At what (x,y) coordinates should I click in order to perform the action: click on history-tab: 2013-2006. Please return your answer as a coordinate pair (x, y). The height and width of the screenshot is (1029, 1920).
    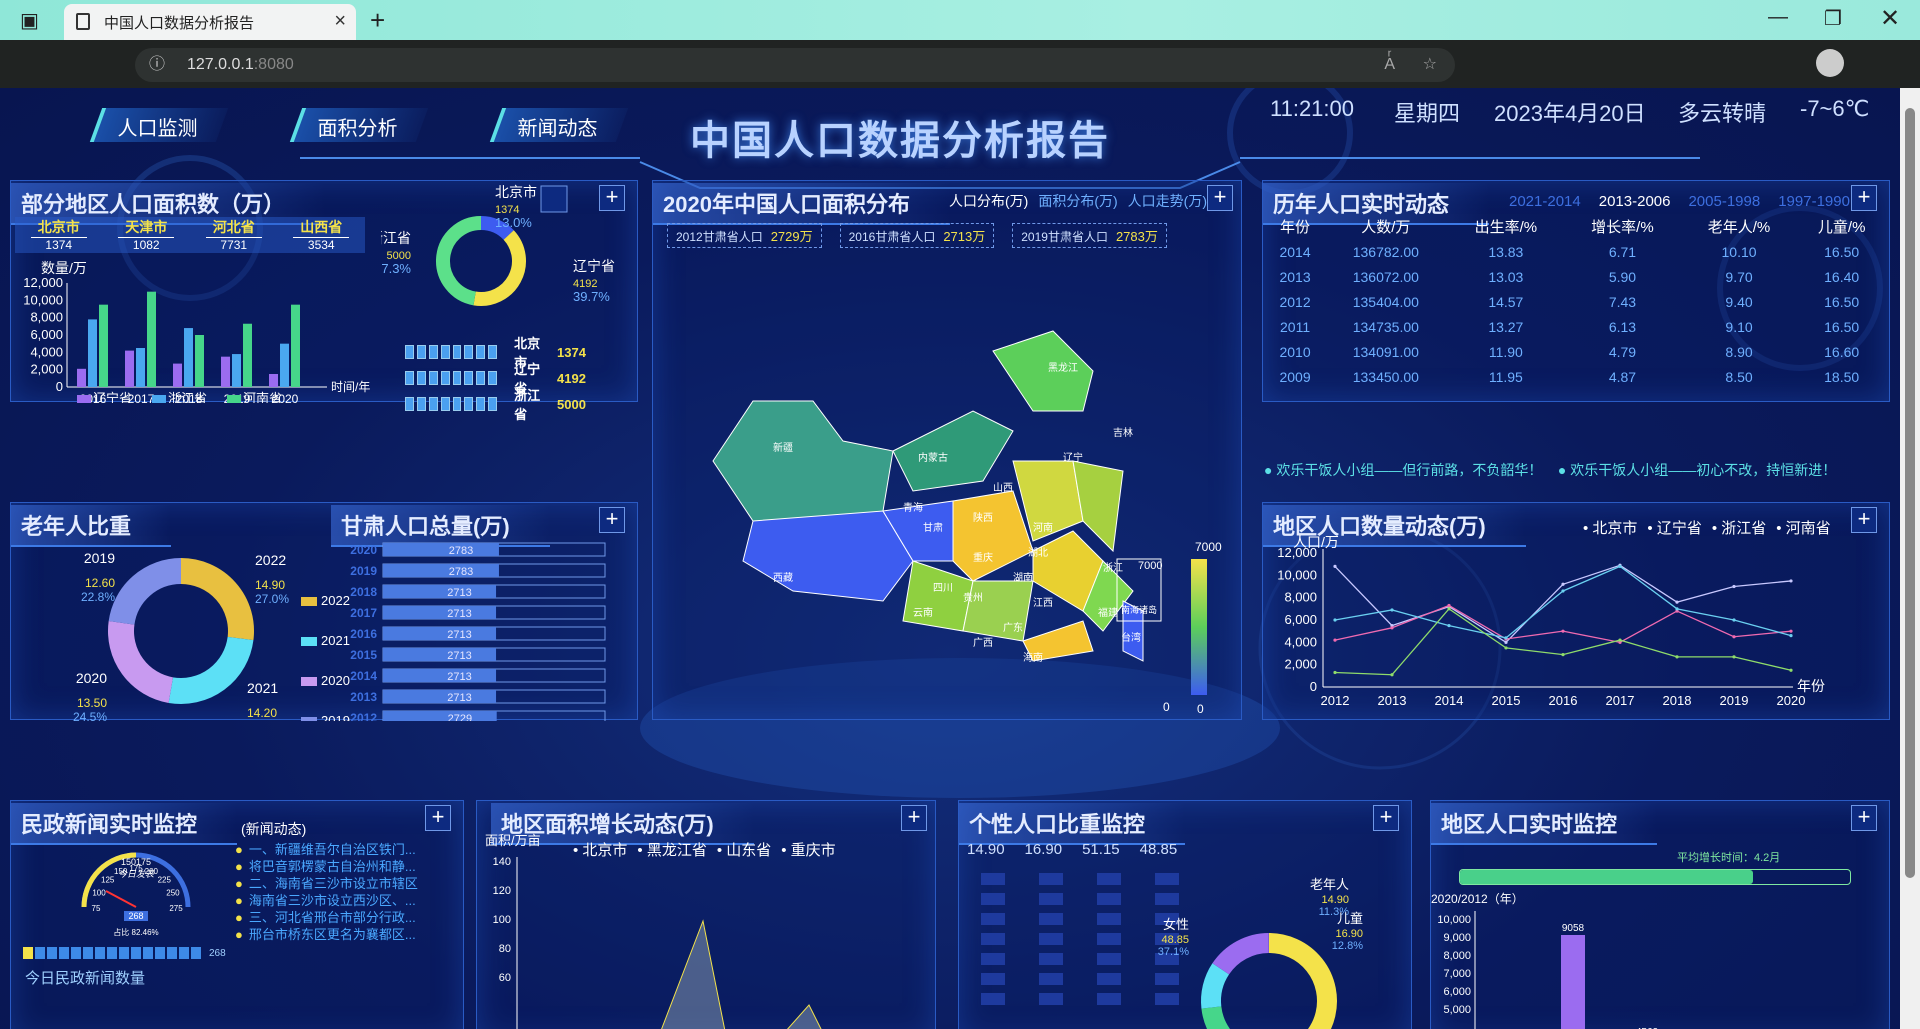
    Looking at the image, I should click on (1635, 201).